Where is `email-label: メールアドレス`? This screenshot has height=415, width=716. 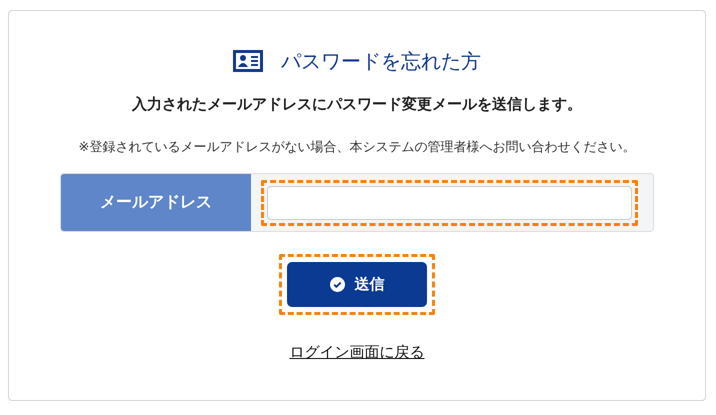 email-label: メールアドレス is located at coordinates (156, 202).